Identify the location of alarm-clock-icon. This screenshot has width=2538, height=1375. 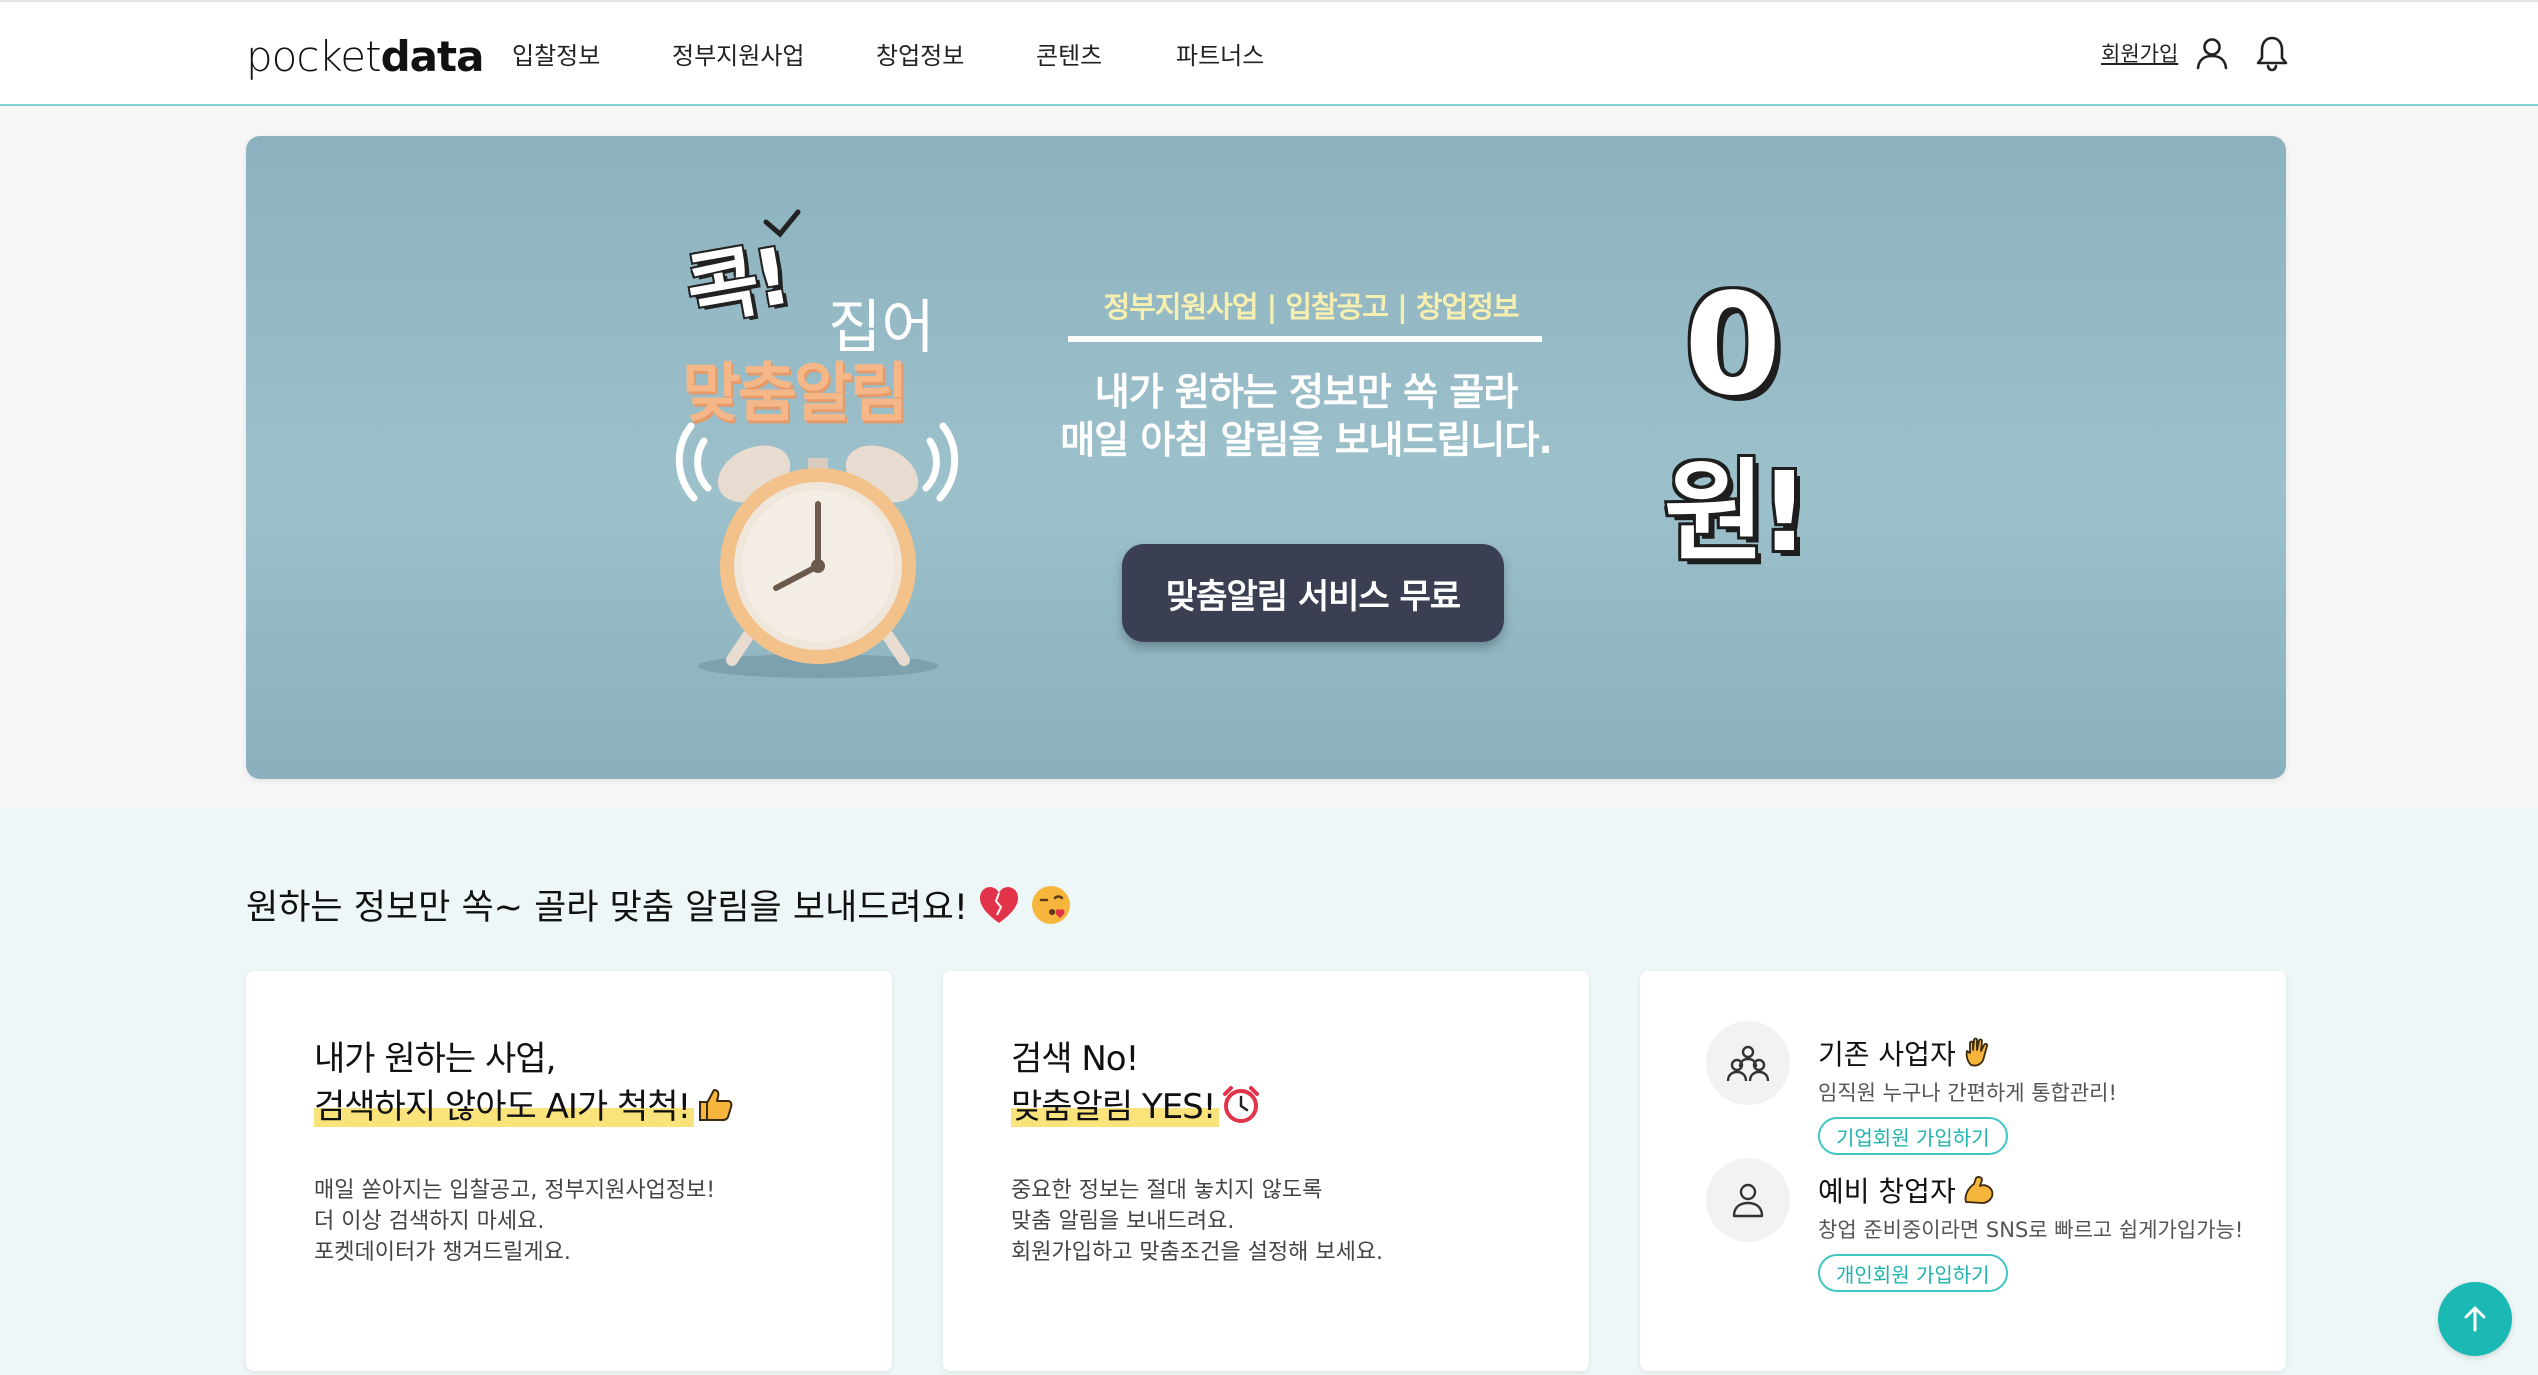
(1241, 1104).